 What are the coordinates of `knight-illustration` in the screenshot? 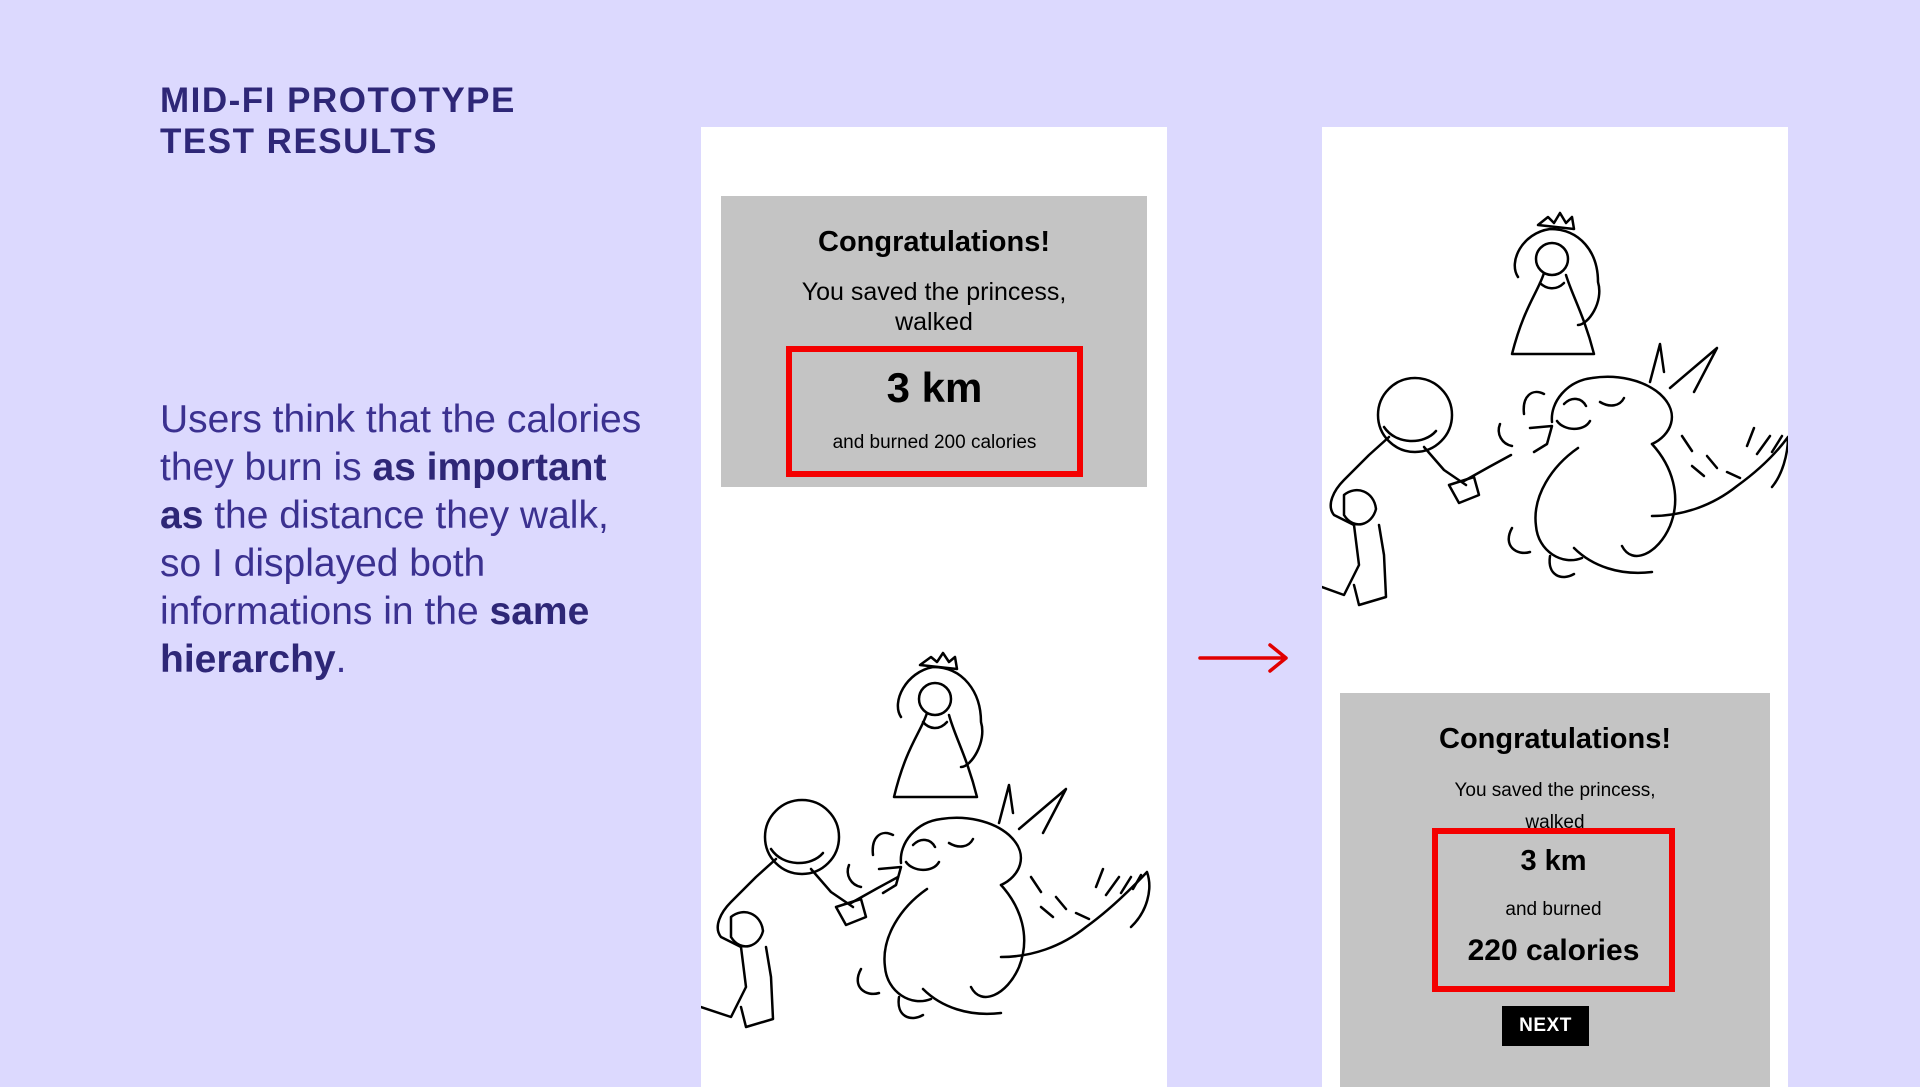 It's located at (1417, 491).